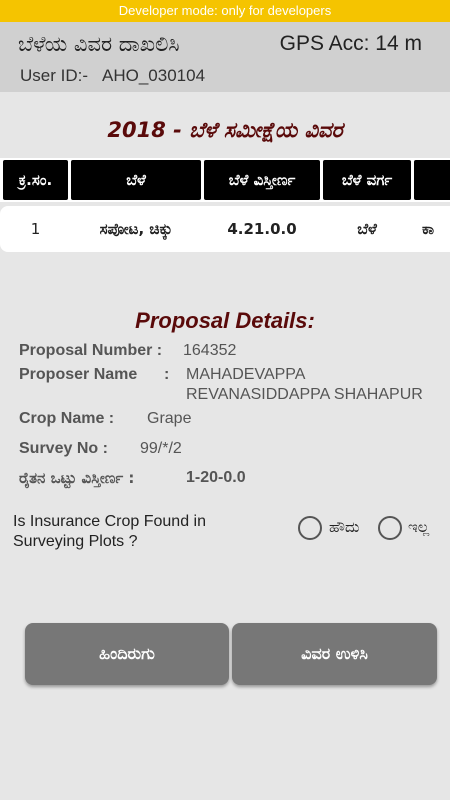 The height and width of the screenshot is (800, 450). Describe the element at coordinates (344, 527) in the screenshot. I see `radio-yes-label: ಹೌದು` at that location.